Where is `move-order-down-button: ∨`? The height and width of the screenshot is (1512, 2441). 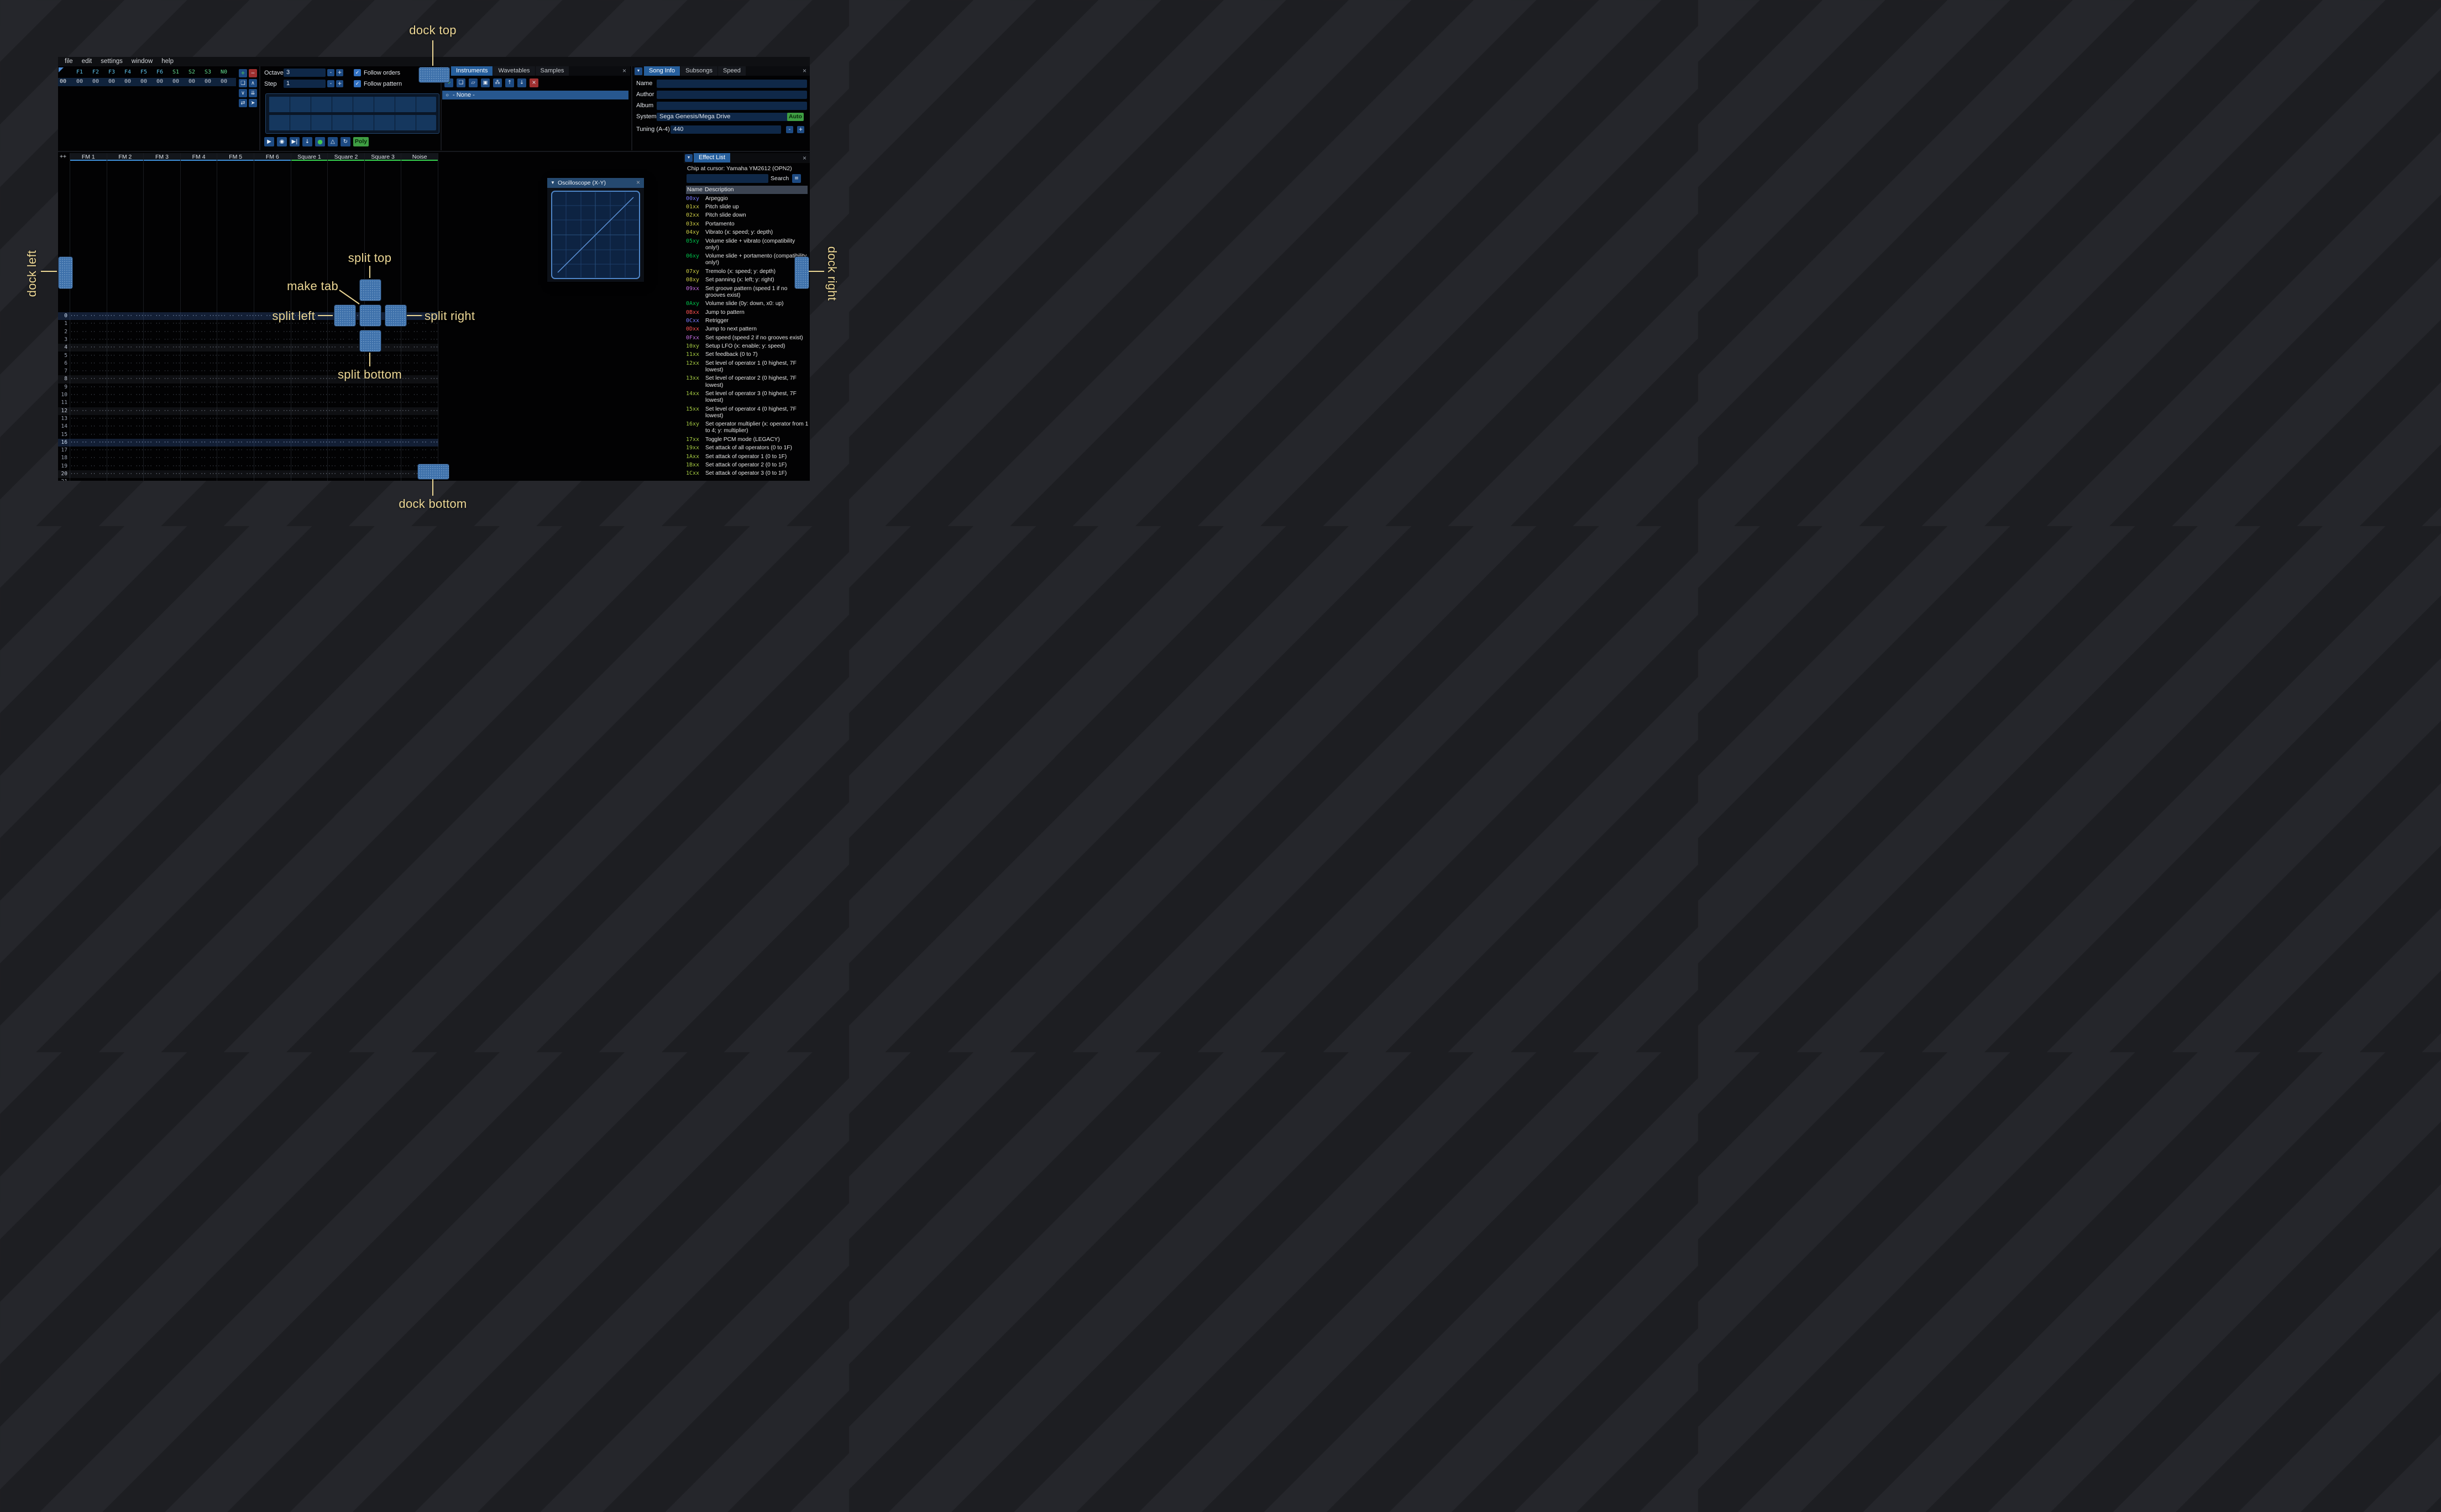
move-order-down-button: ∨ is located at coordinates (243, 93).